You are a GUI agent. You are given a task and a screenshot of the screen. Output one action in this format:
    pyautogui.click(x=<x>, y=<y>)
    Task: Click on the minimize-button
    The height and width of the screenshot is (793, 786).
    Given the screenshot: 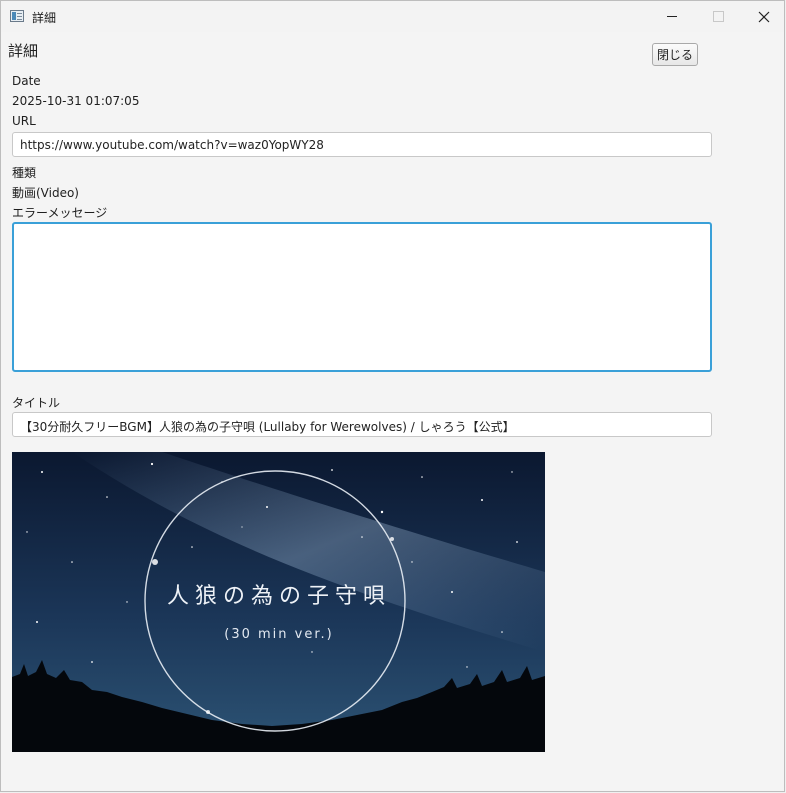 What is the action you would take?
    pyautogui.click(x=672, y=16)
    